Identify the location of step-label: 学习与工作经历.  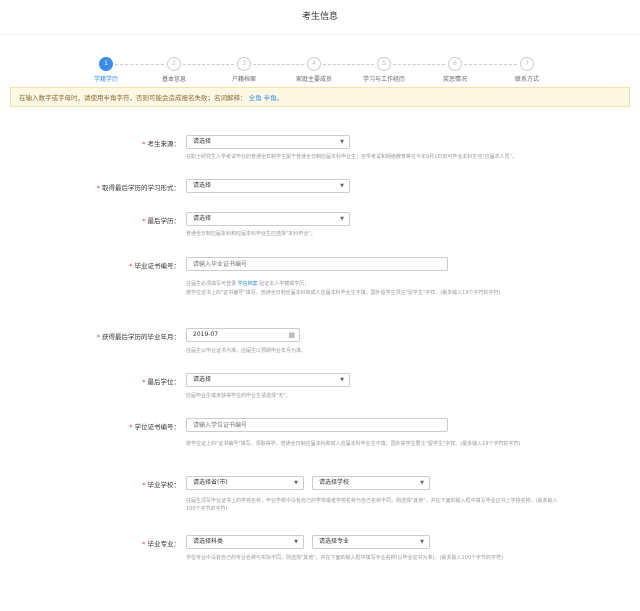
(383, 79).